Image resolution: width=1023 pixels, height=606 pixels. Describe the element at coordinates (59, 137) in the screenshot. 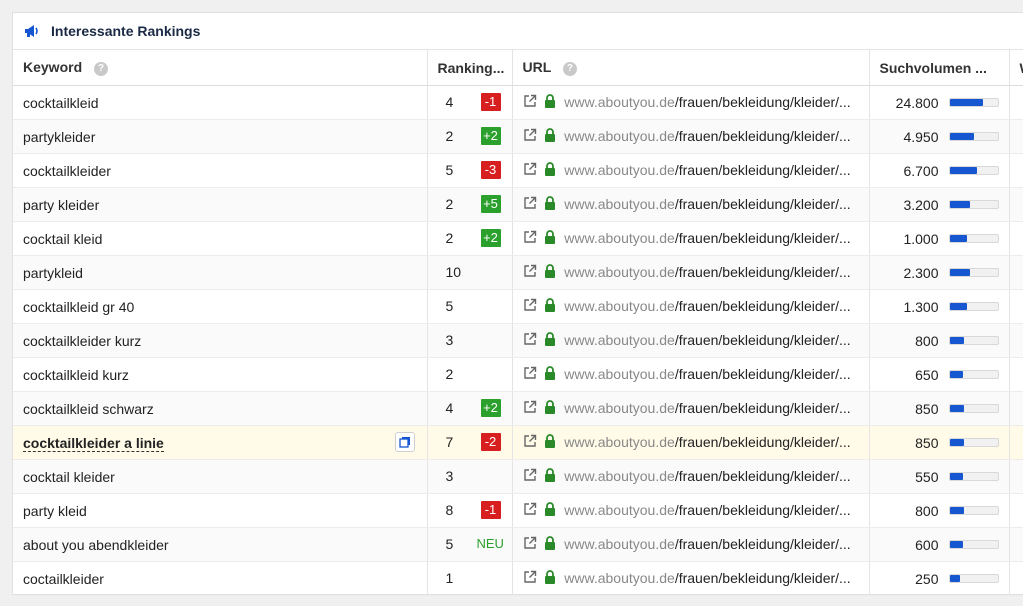

I see `keyword-text: partykleider` at that location.